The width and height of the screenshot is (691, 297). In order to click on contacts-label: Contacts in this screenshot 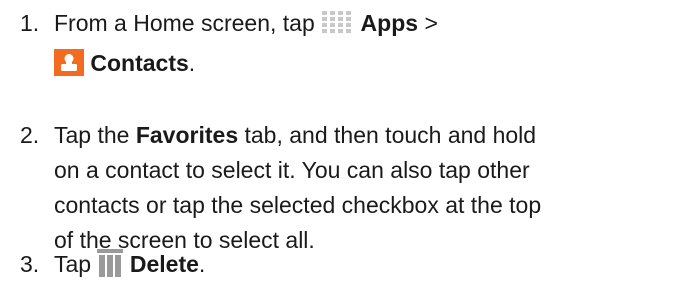, I will do `click(139, 63)`.